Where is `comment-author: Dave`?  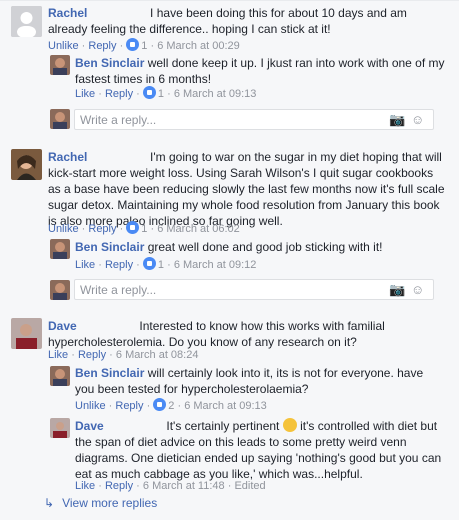
comment-author: Dave is located at coordinates (62, 326).